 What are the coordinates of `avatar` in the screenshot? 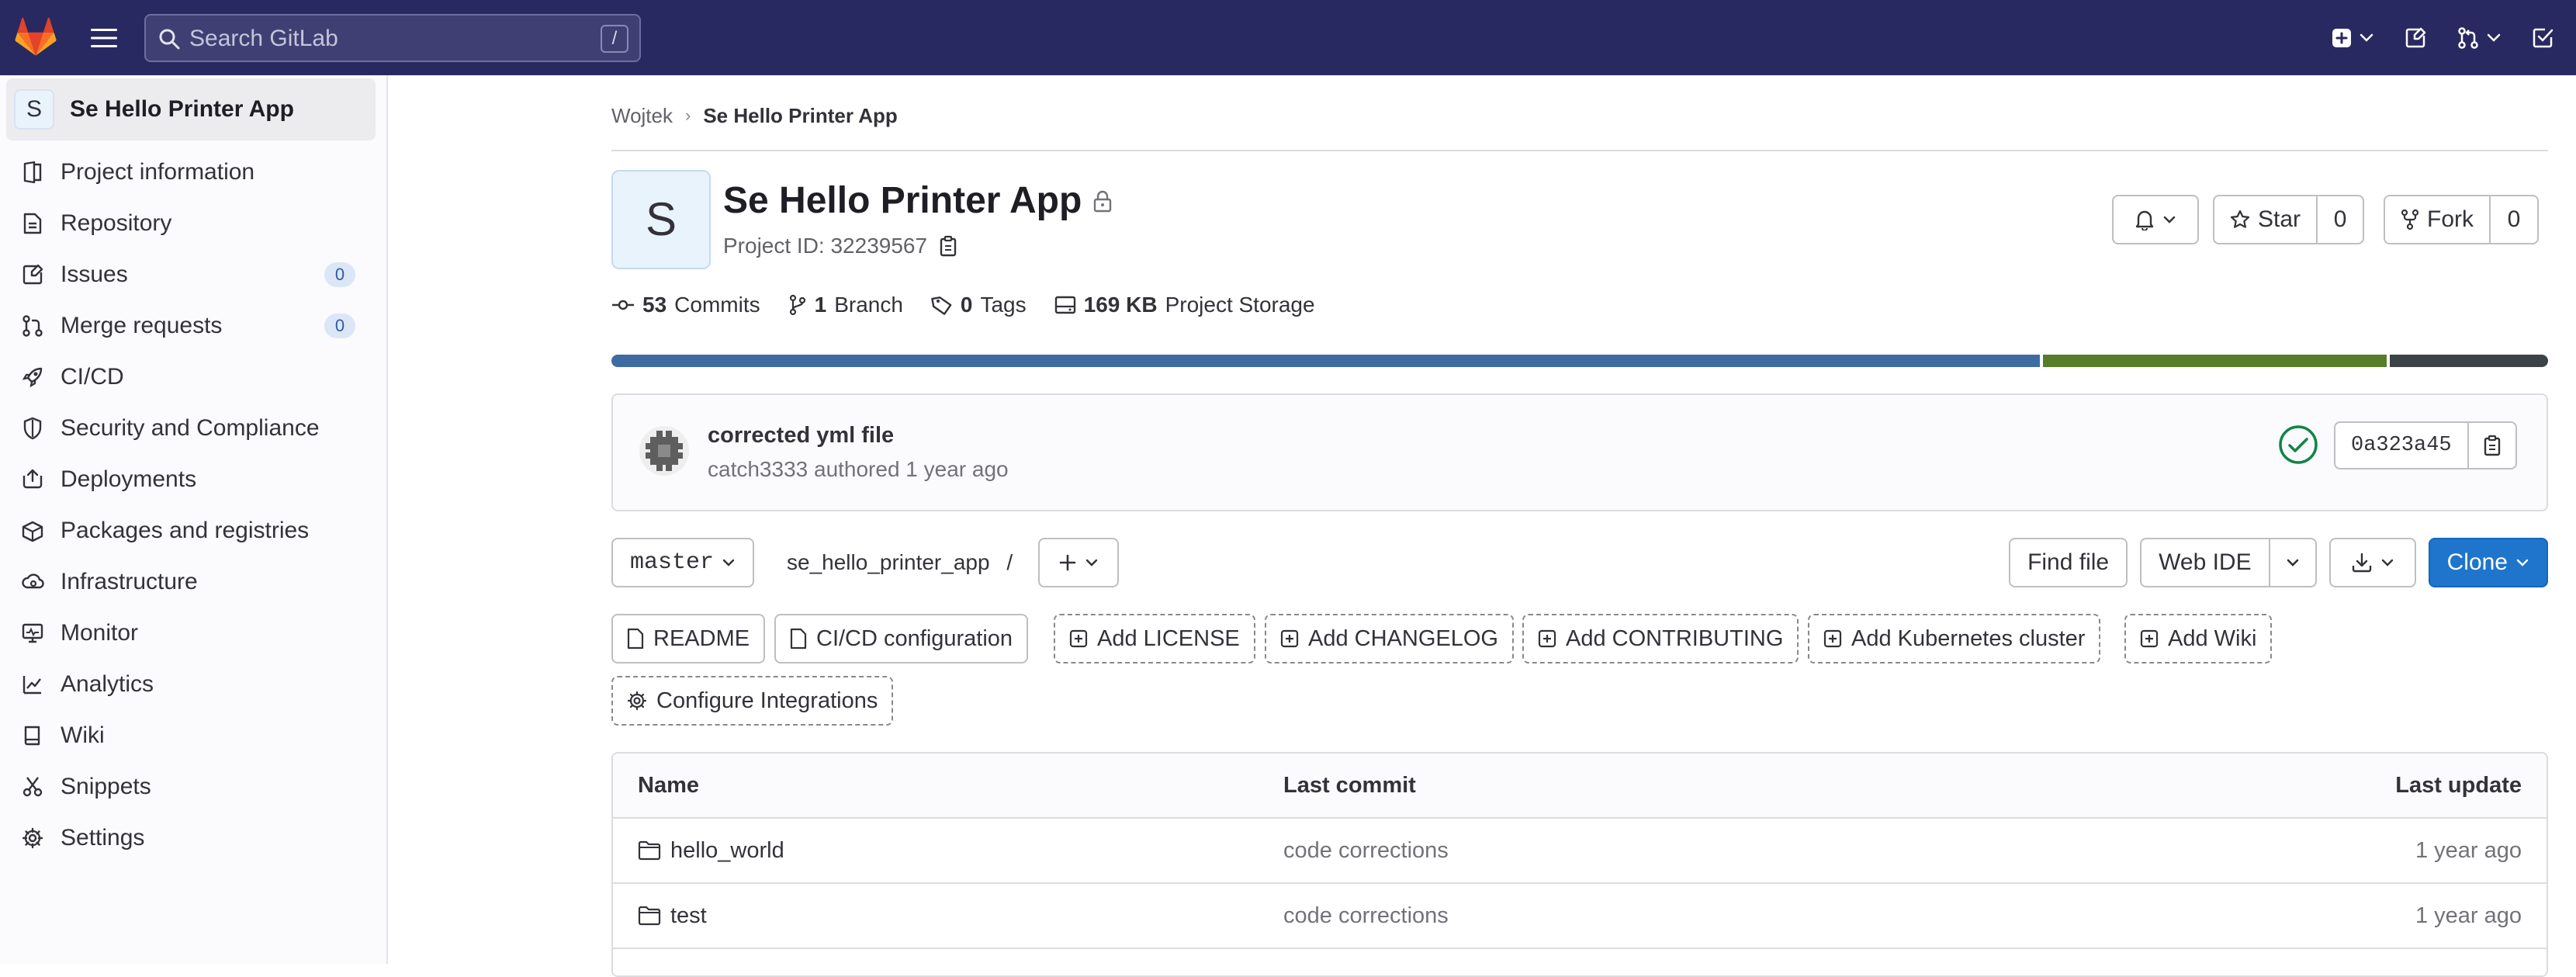 It's located at (664, 451).